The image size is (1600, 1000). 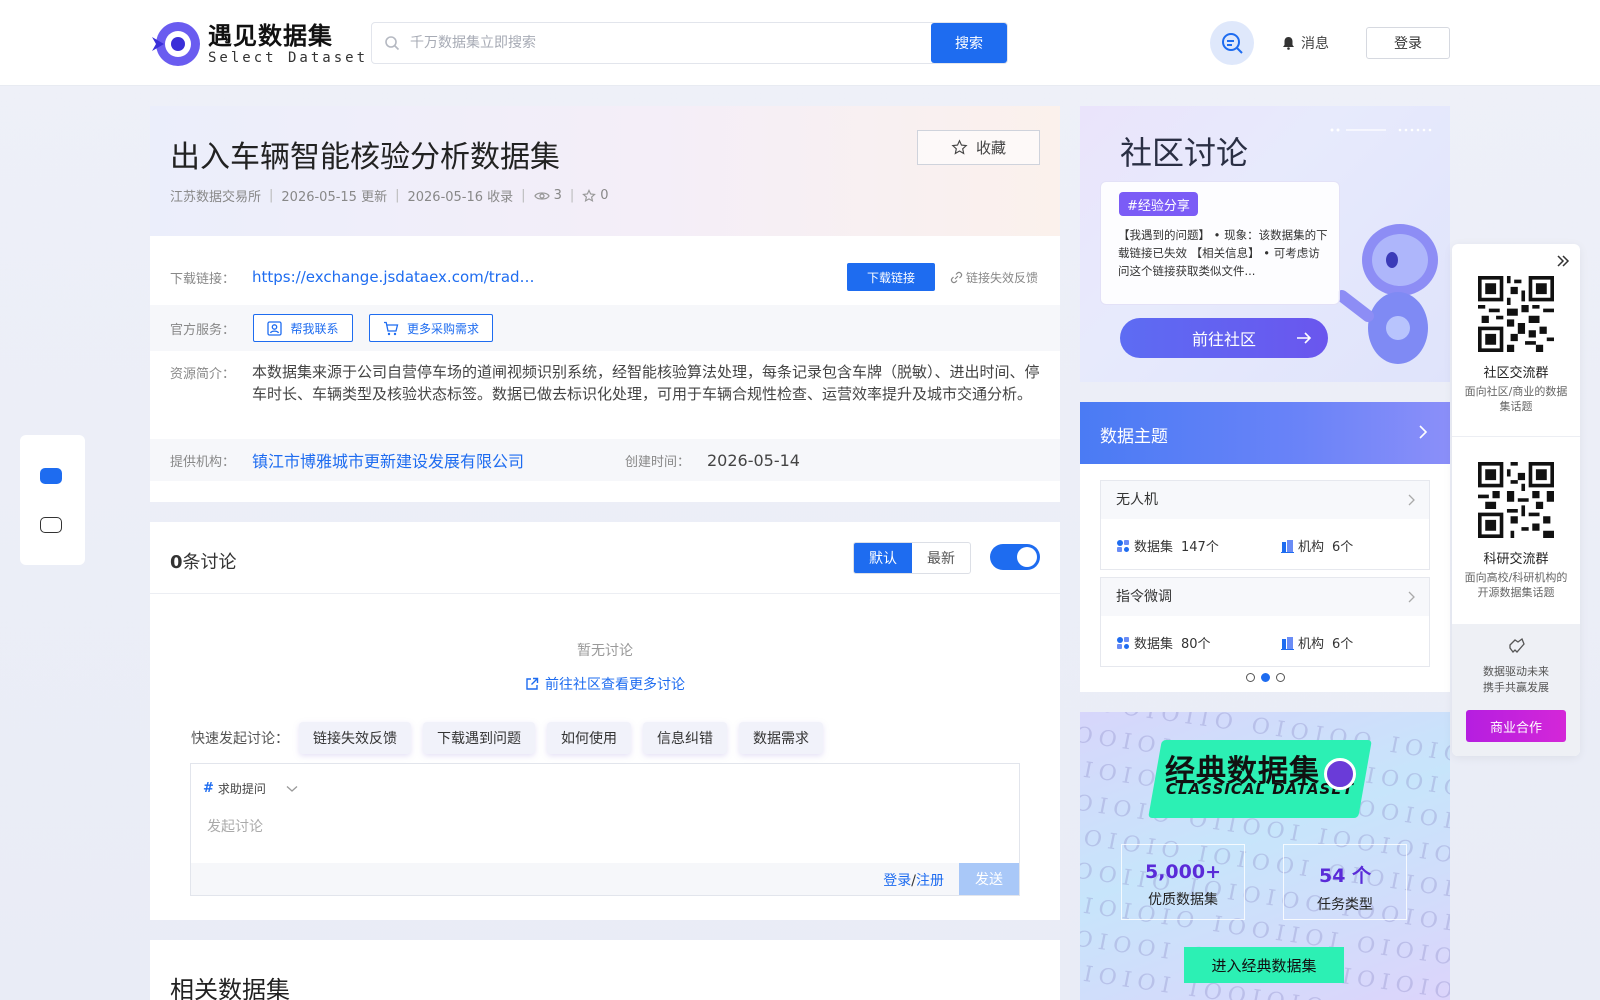 What do you see at coordinates (605, 684) in the screenshot?
I see `goto-community-link: 前往社区查看更多讨论` at bounding box center [605, 684].